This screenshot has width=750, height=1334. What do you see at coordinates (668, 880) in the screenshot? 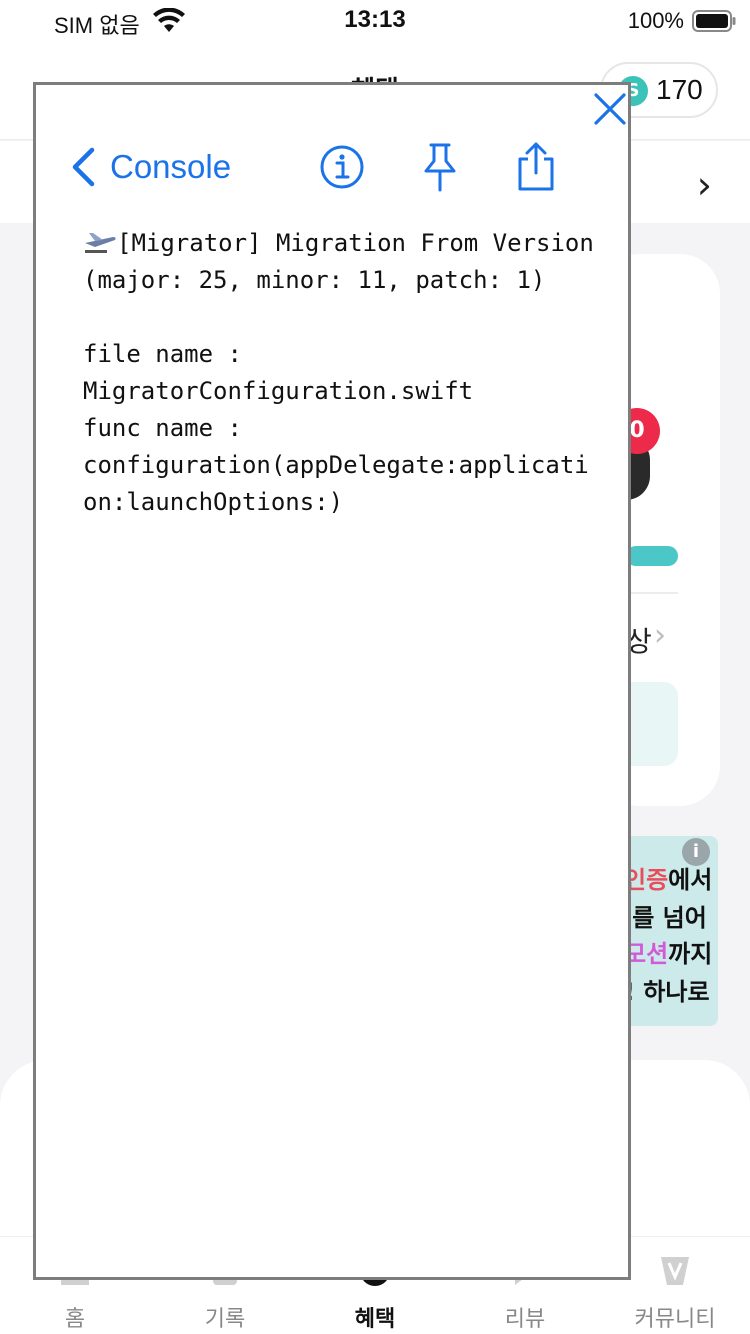
I see `banner-line: 인증에서` at bounding box center [668, 880].